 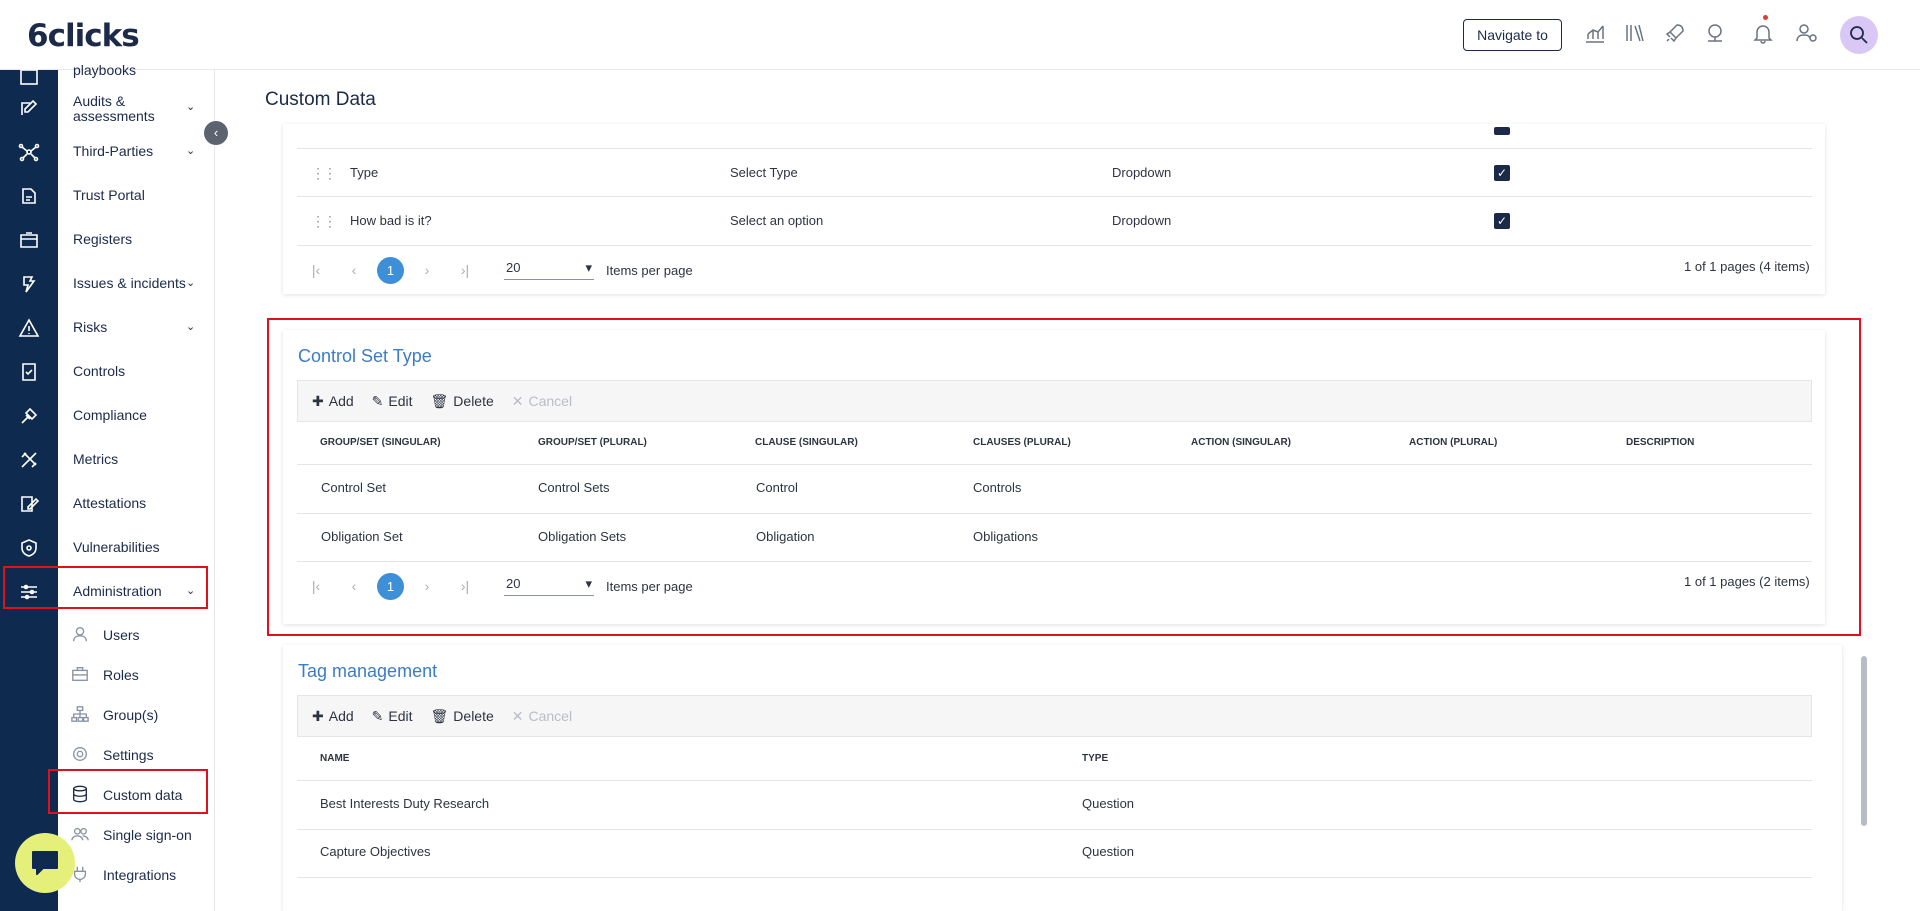 What do you see at coordinates (1763, 35) in the screenshot?
I see `bell-icon` at bounding box center [1763, 35].